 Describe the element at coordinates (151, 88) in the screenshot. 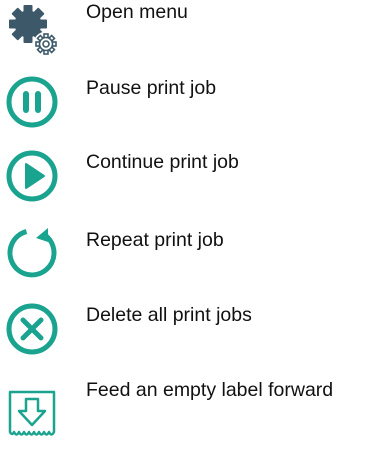

I see `pause-print-job-label: Pause print job` at that location.